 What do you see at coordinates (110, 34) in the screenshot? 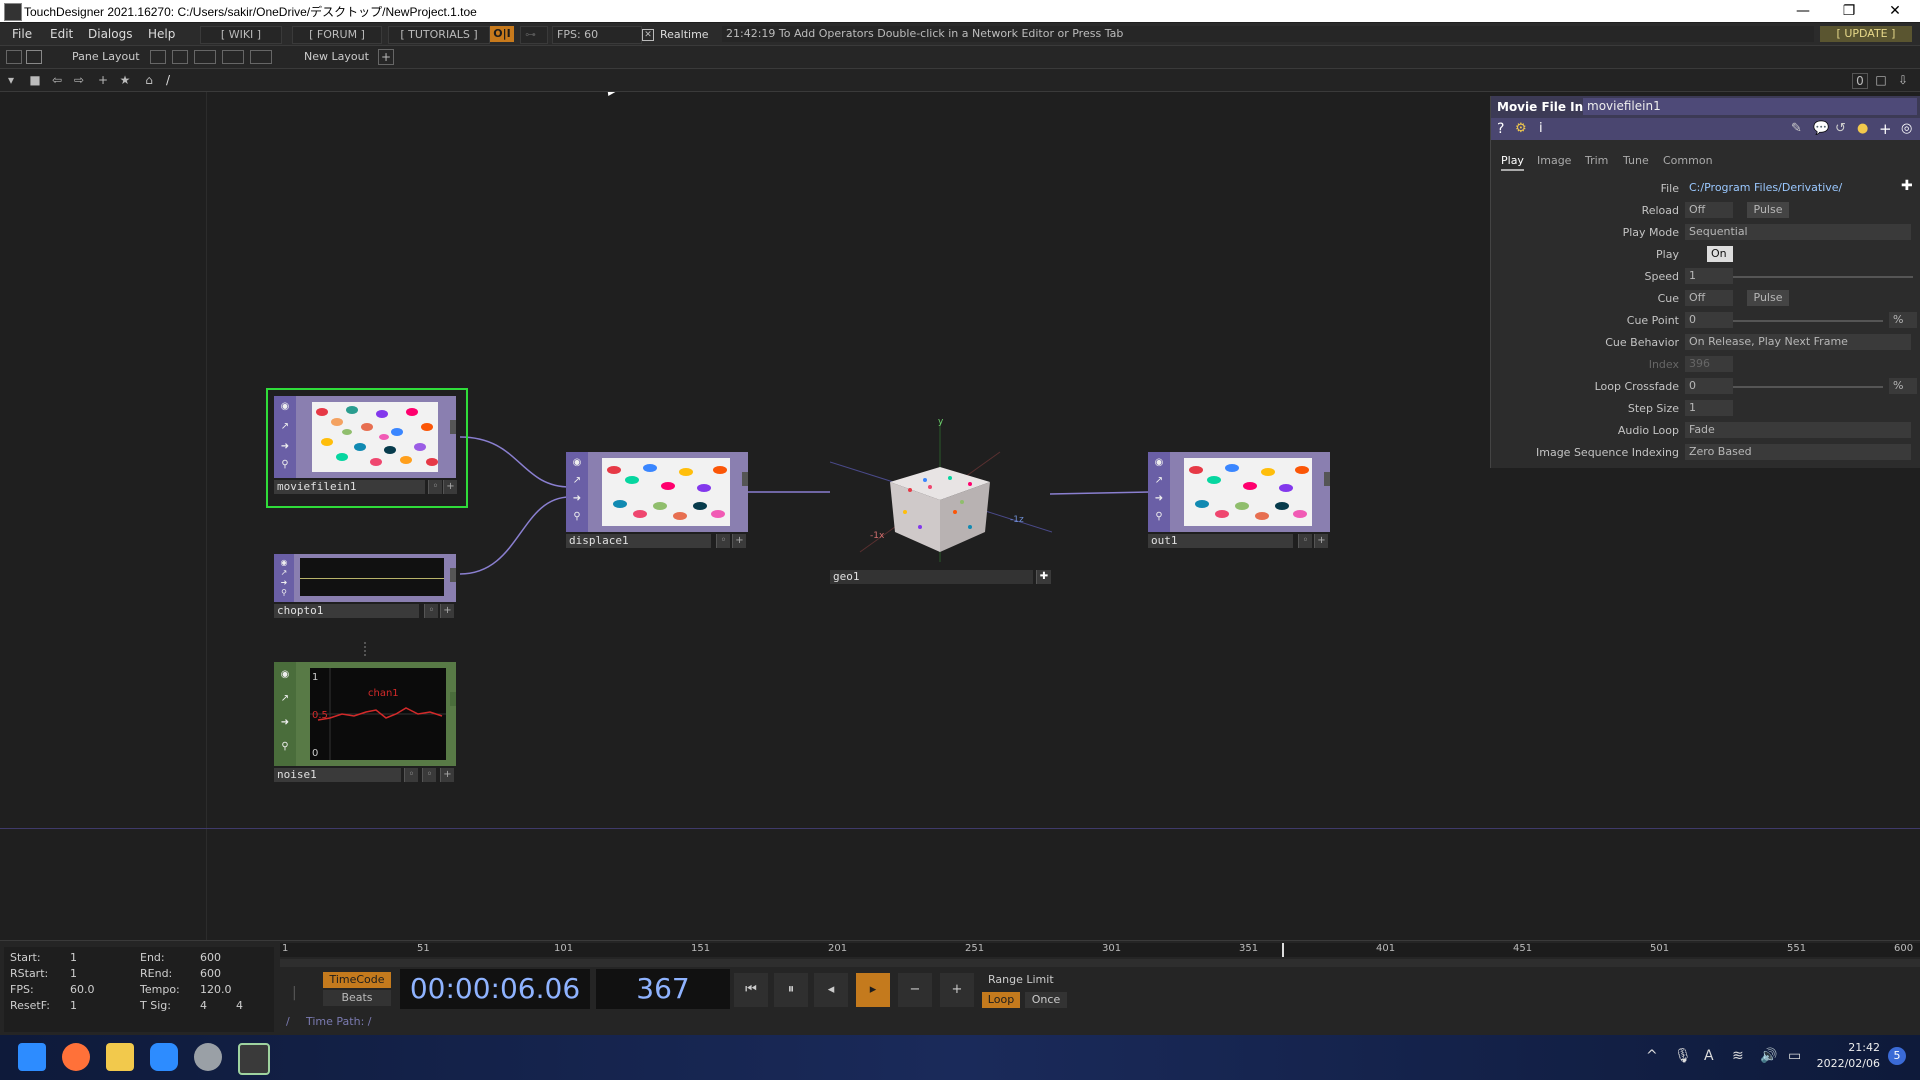
I see `menu-dialogs: Dialogs` at bounding box center [110, 34].